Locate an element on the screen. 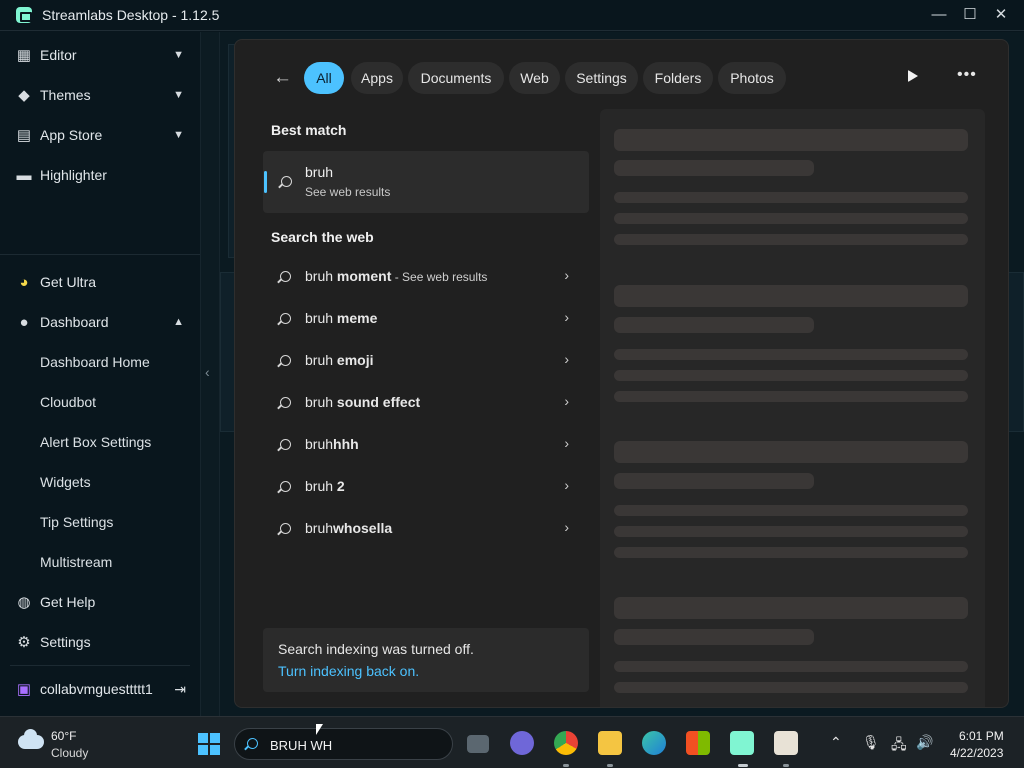  clock-time: 6:01 PM is located at coordinates (981, 736).